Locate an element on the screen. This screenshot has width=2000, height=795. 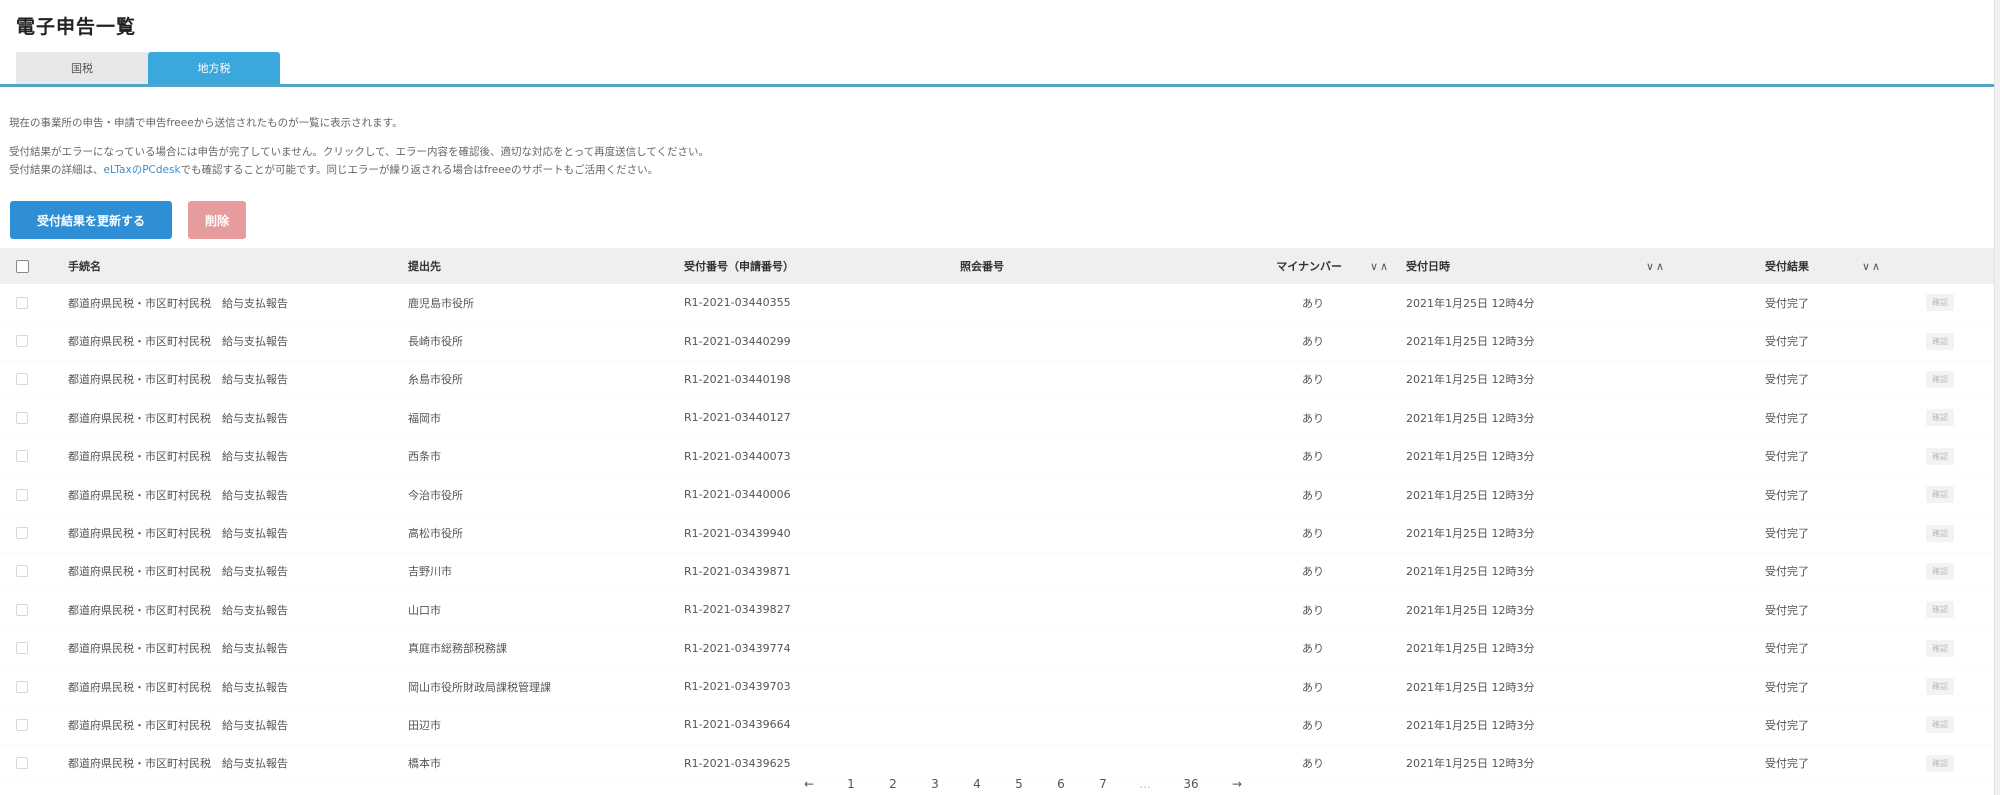
column-header-result: 受付結果 is located at coordinates (1787, 266).